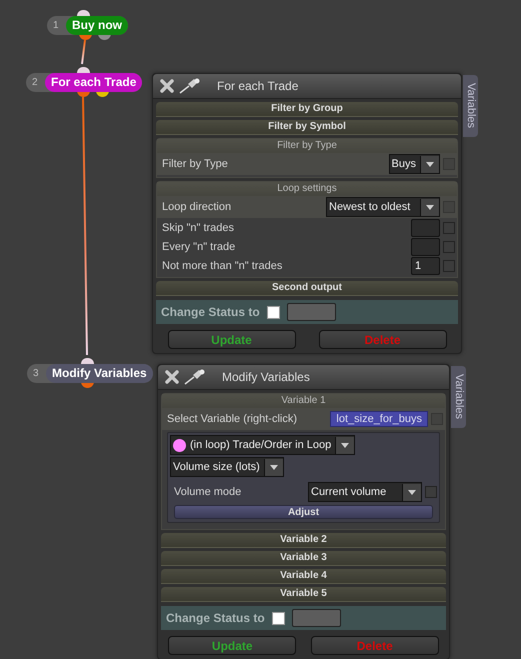  Describe the element at coordinates (307, 127) in the screenshot. I see `section-header: Filter by Symbol` at that location.